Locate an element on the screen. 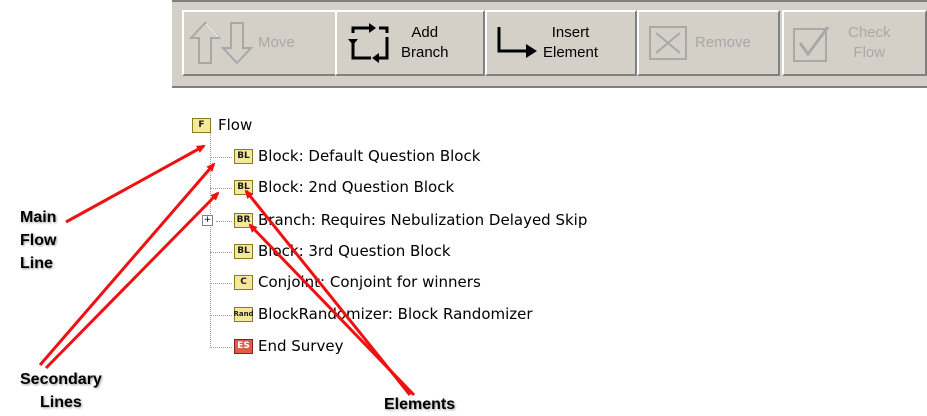 The image size is (927, 416). secondary-lines-caption: Secondary Lines is located at coordinates (61, 391).